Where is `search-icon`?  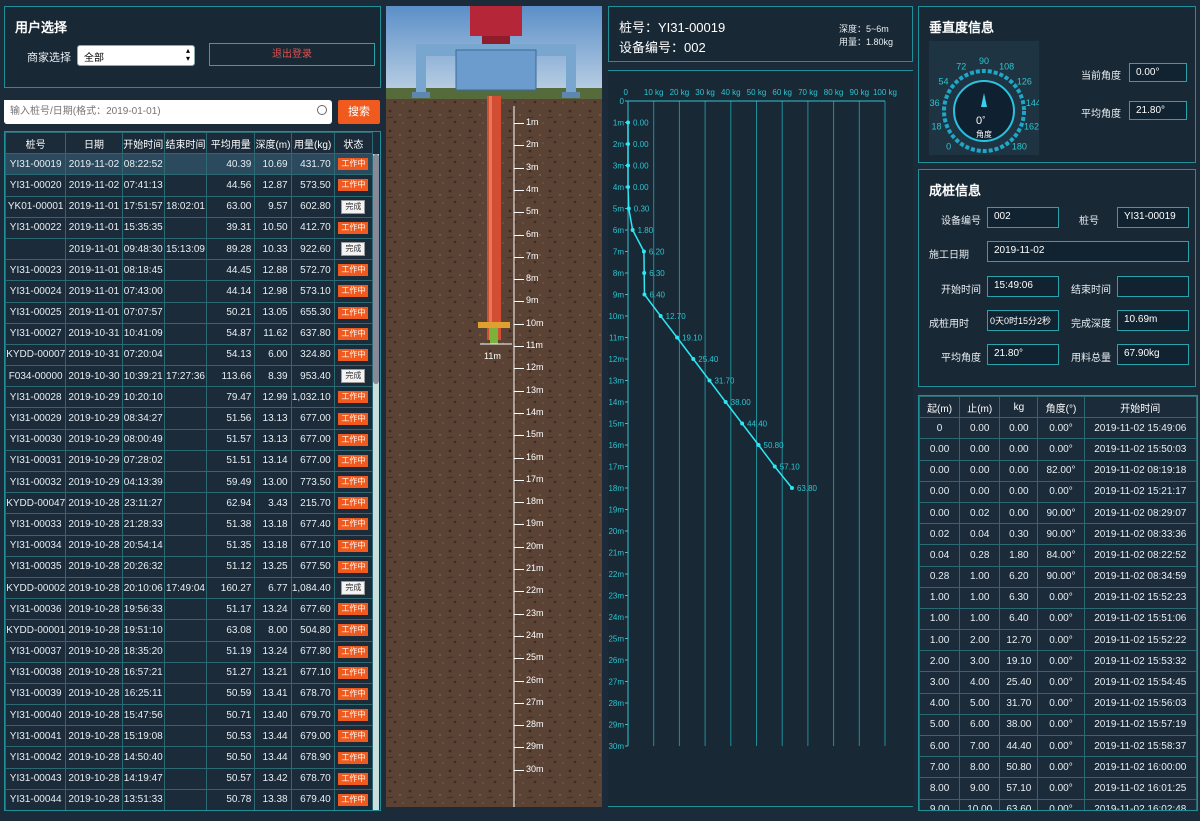 search-icon is located at coordinates (322, 110).